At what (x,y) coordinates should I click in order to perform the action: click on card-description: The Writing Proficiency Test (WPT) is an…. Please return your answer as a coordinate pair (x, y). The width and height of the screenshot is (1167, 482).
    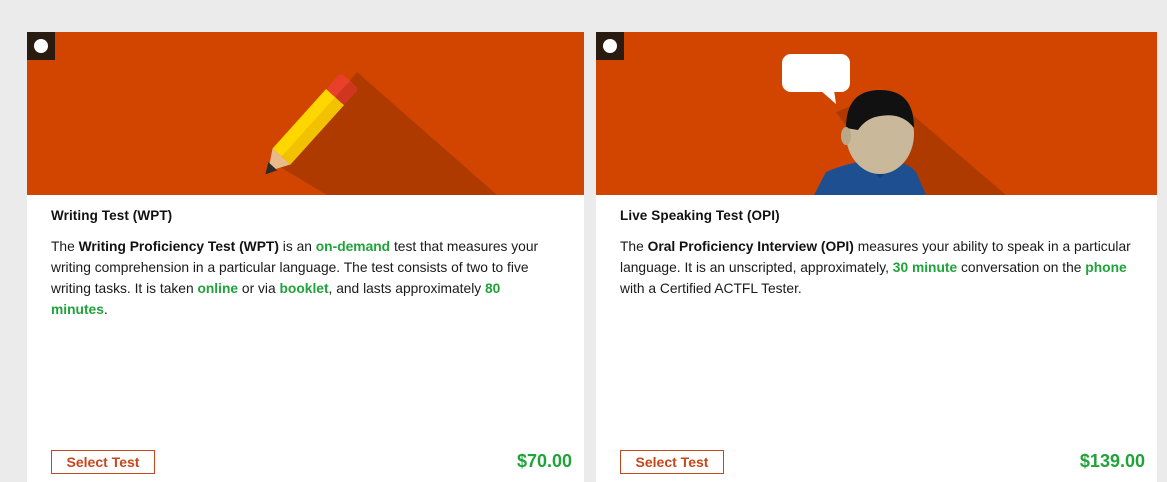
    Looking at the image, I should click on (295, 278).